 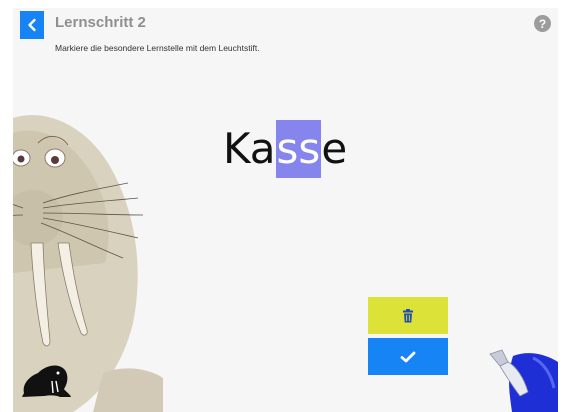 I want to click on help-button: ?, so click(x=542, y=23).